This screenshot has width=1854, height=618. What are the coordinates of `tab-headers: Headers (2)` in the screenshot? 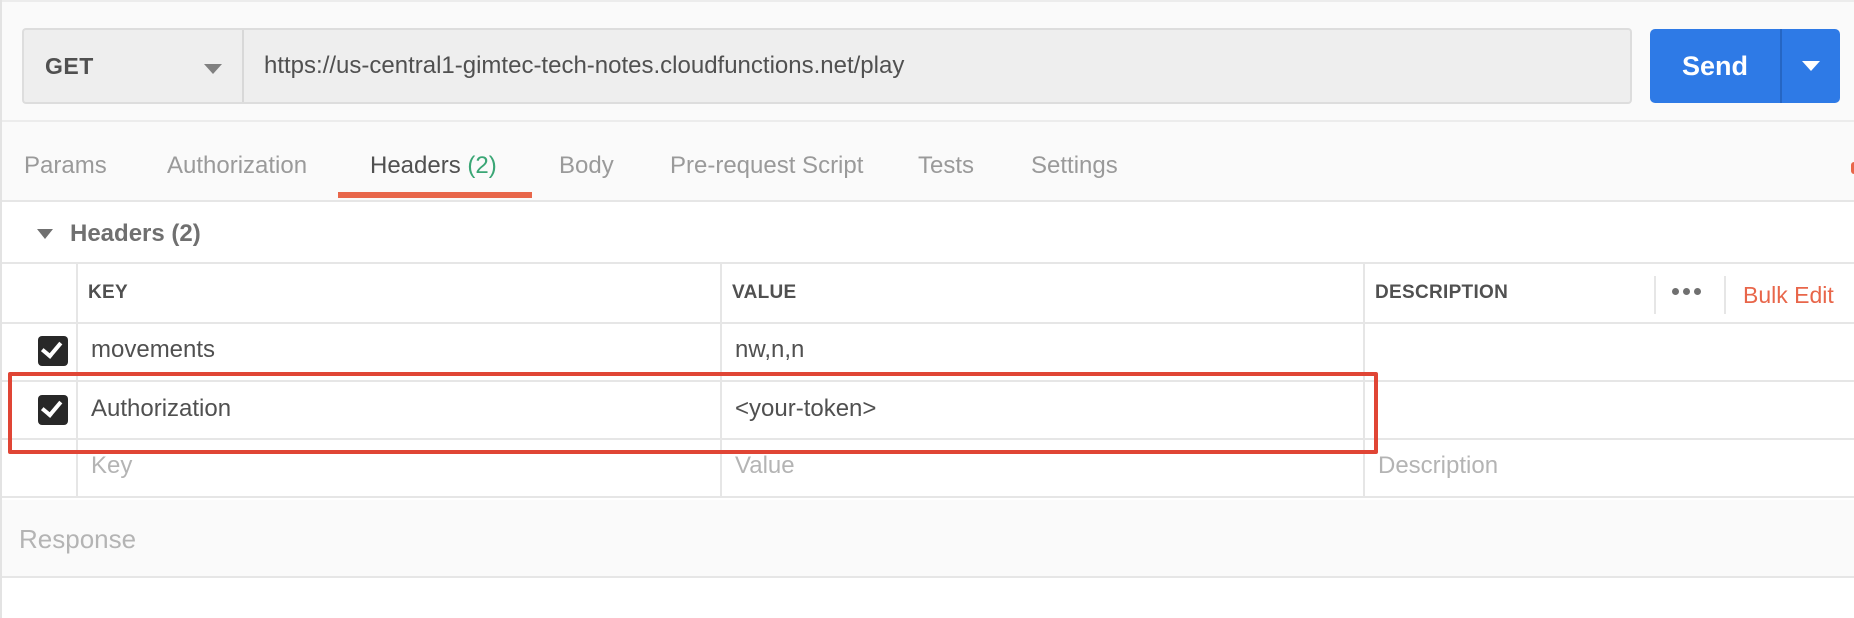 It's located at (433, 166).